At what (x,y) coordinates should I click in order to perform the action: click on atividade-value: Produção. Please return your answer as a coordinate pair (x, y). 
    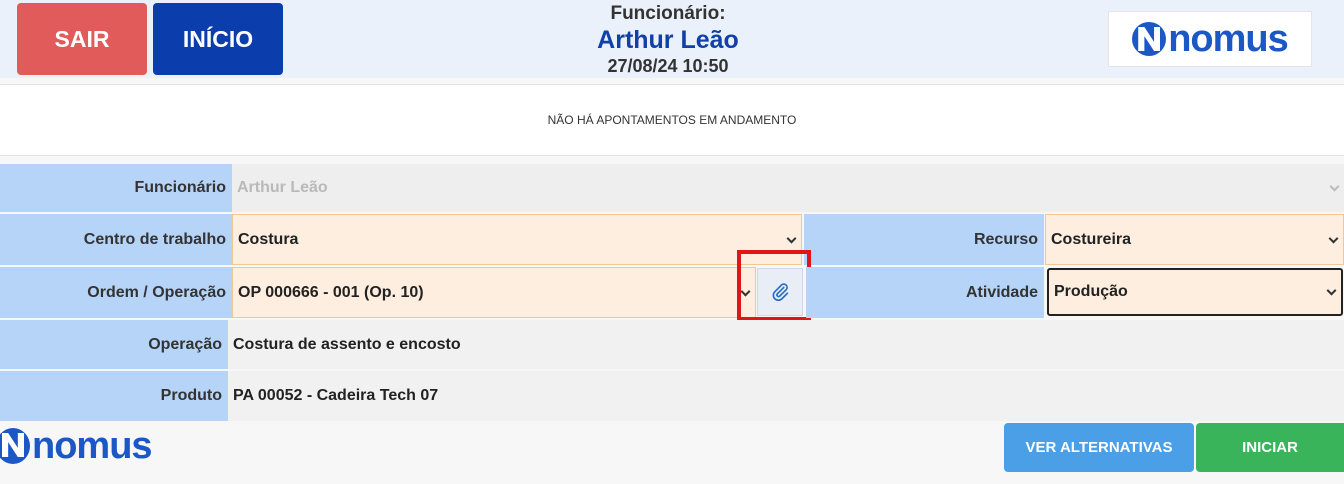
    Looking at the image, I should click on (1091, 291).